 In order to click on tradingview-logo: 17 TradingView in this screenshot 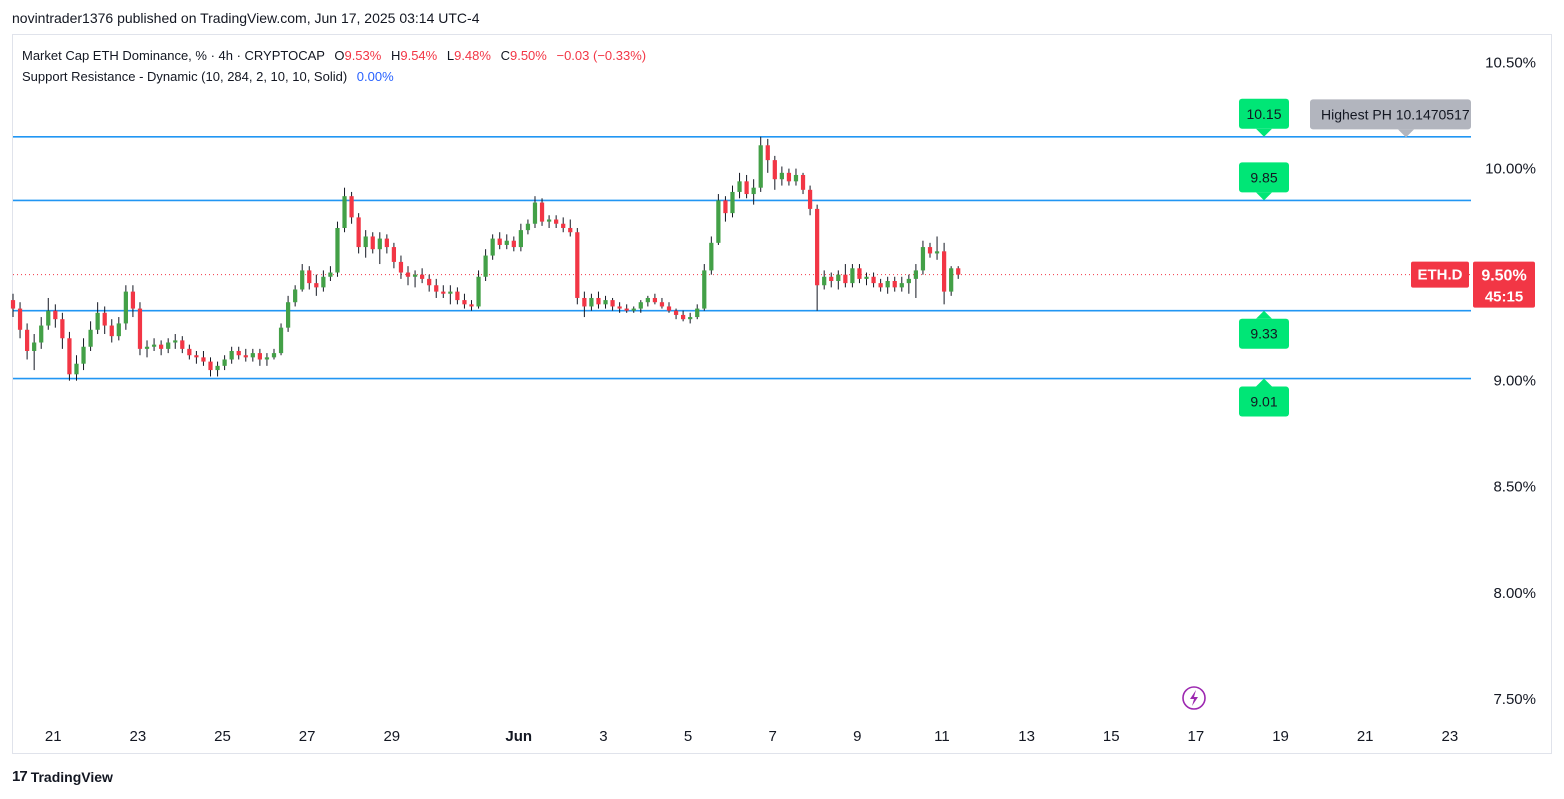, I will do `click(62, 776)`.